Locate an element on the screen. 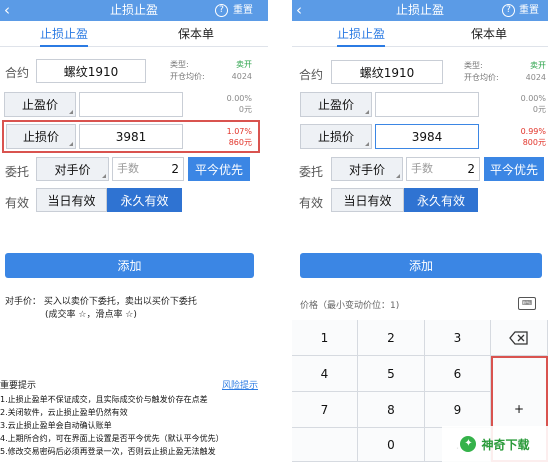 The height and width of the screenshot is (462, 548). rule-item: 1.止损止盈单不保证成交，且实际成交价与触发价存在点差 is located at coordinates (104, 399).